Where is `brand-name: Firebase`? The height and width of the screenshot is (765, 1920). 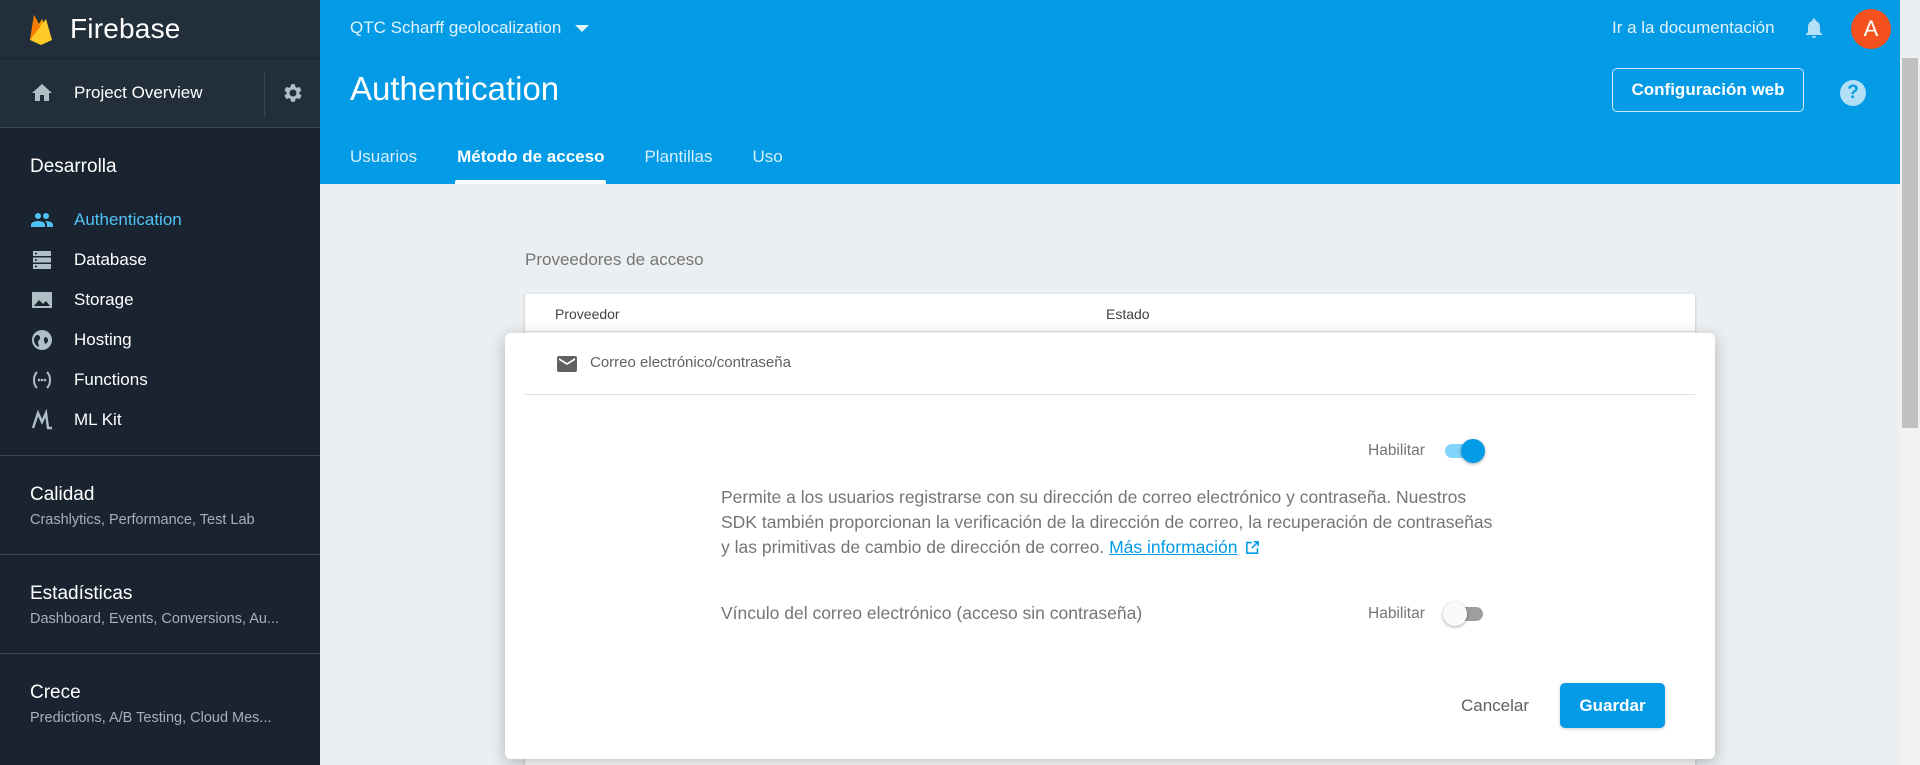 brand-name: Firebase is located at coordinates (125, 28).